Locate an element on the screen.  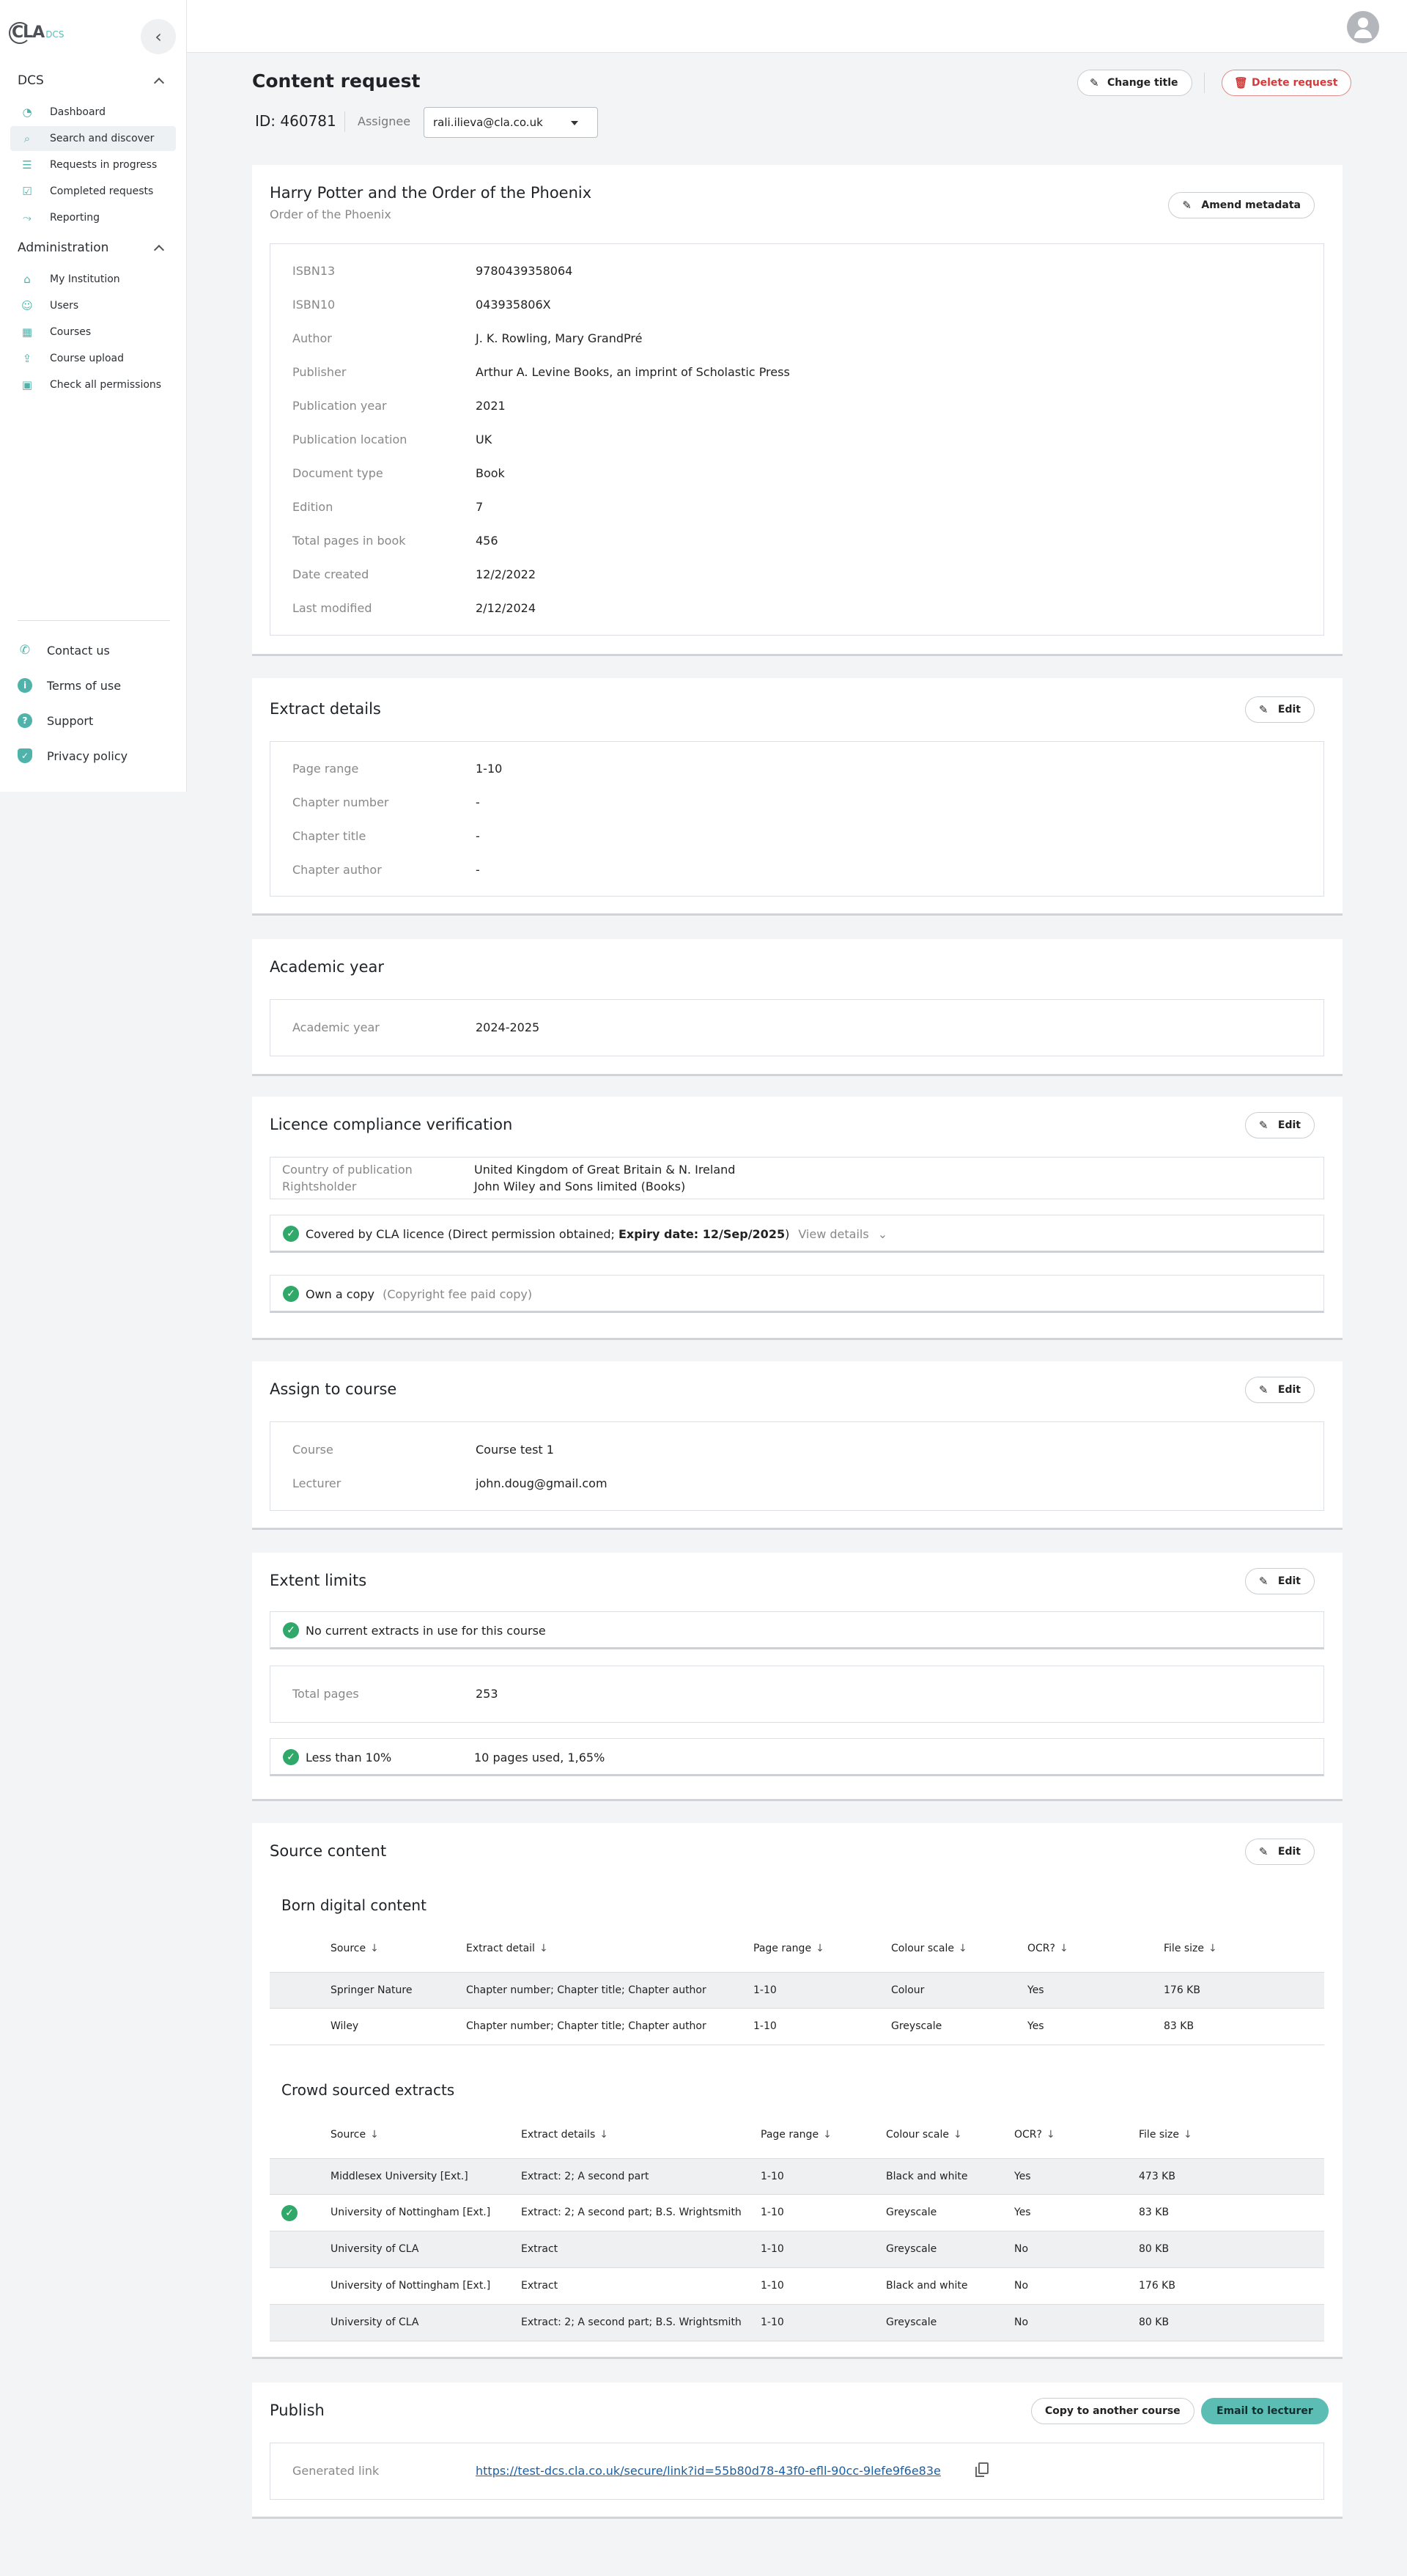
list-icon: ☰ is located at coordinates (27, 165).